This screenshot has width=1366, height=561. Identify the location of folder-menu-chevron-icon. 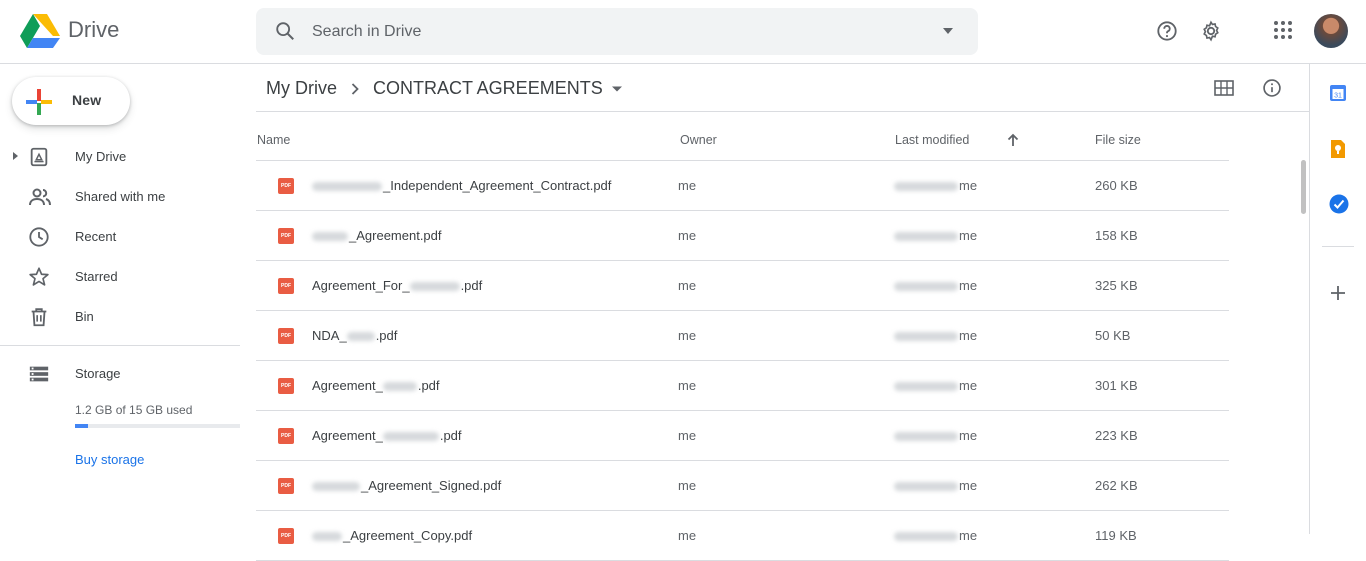
(617, 89).